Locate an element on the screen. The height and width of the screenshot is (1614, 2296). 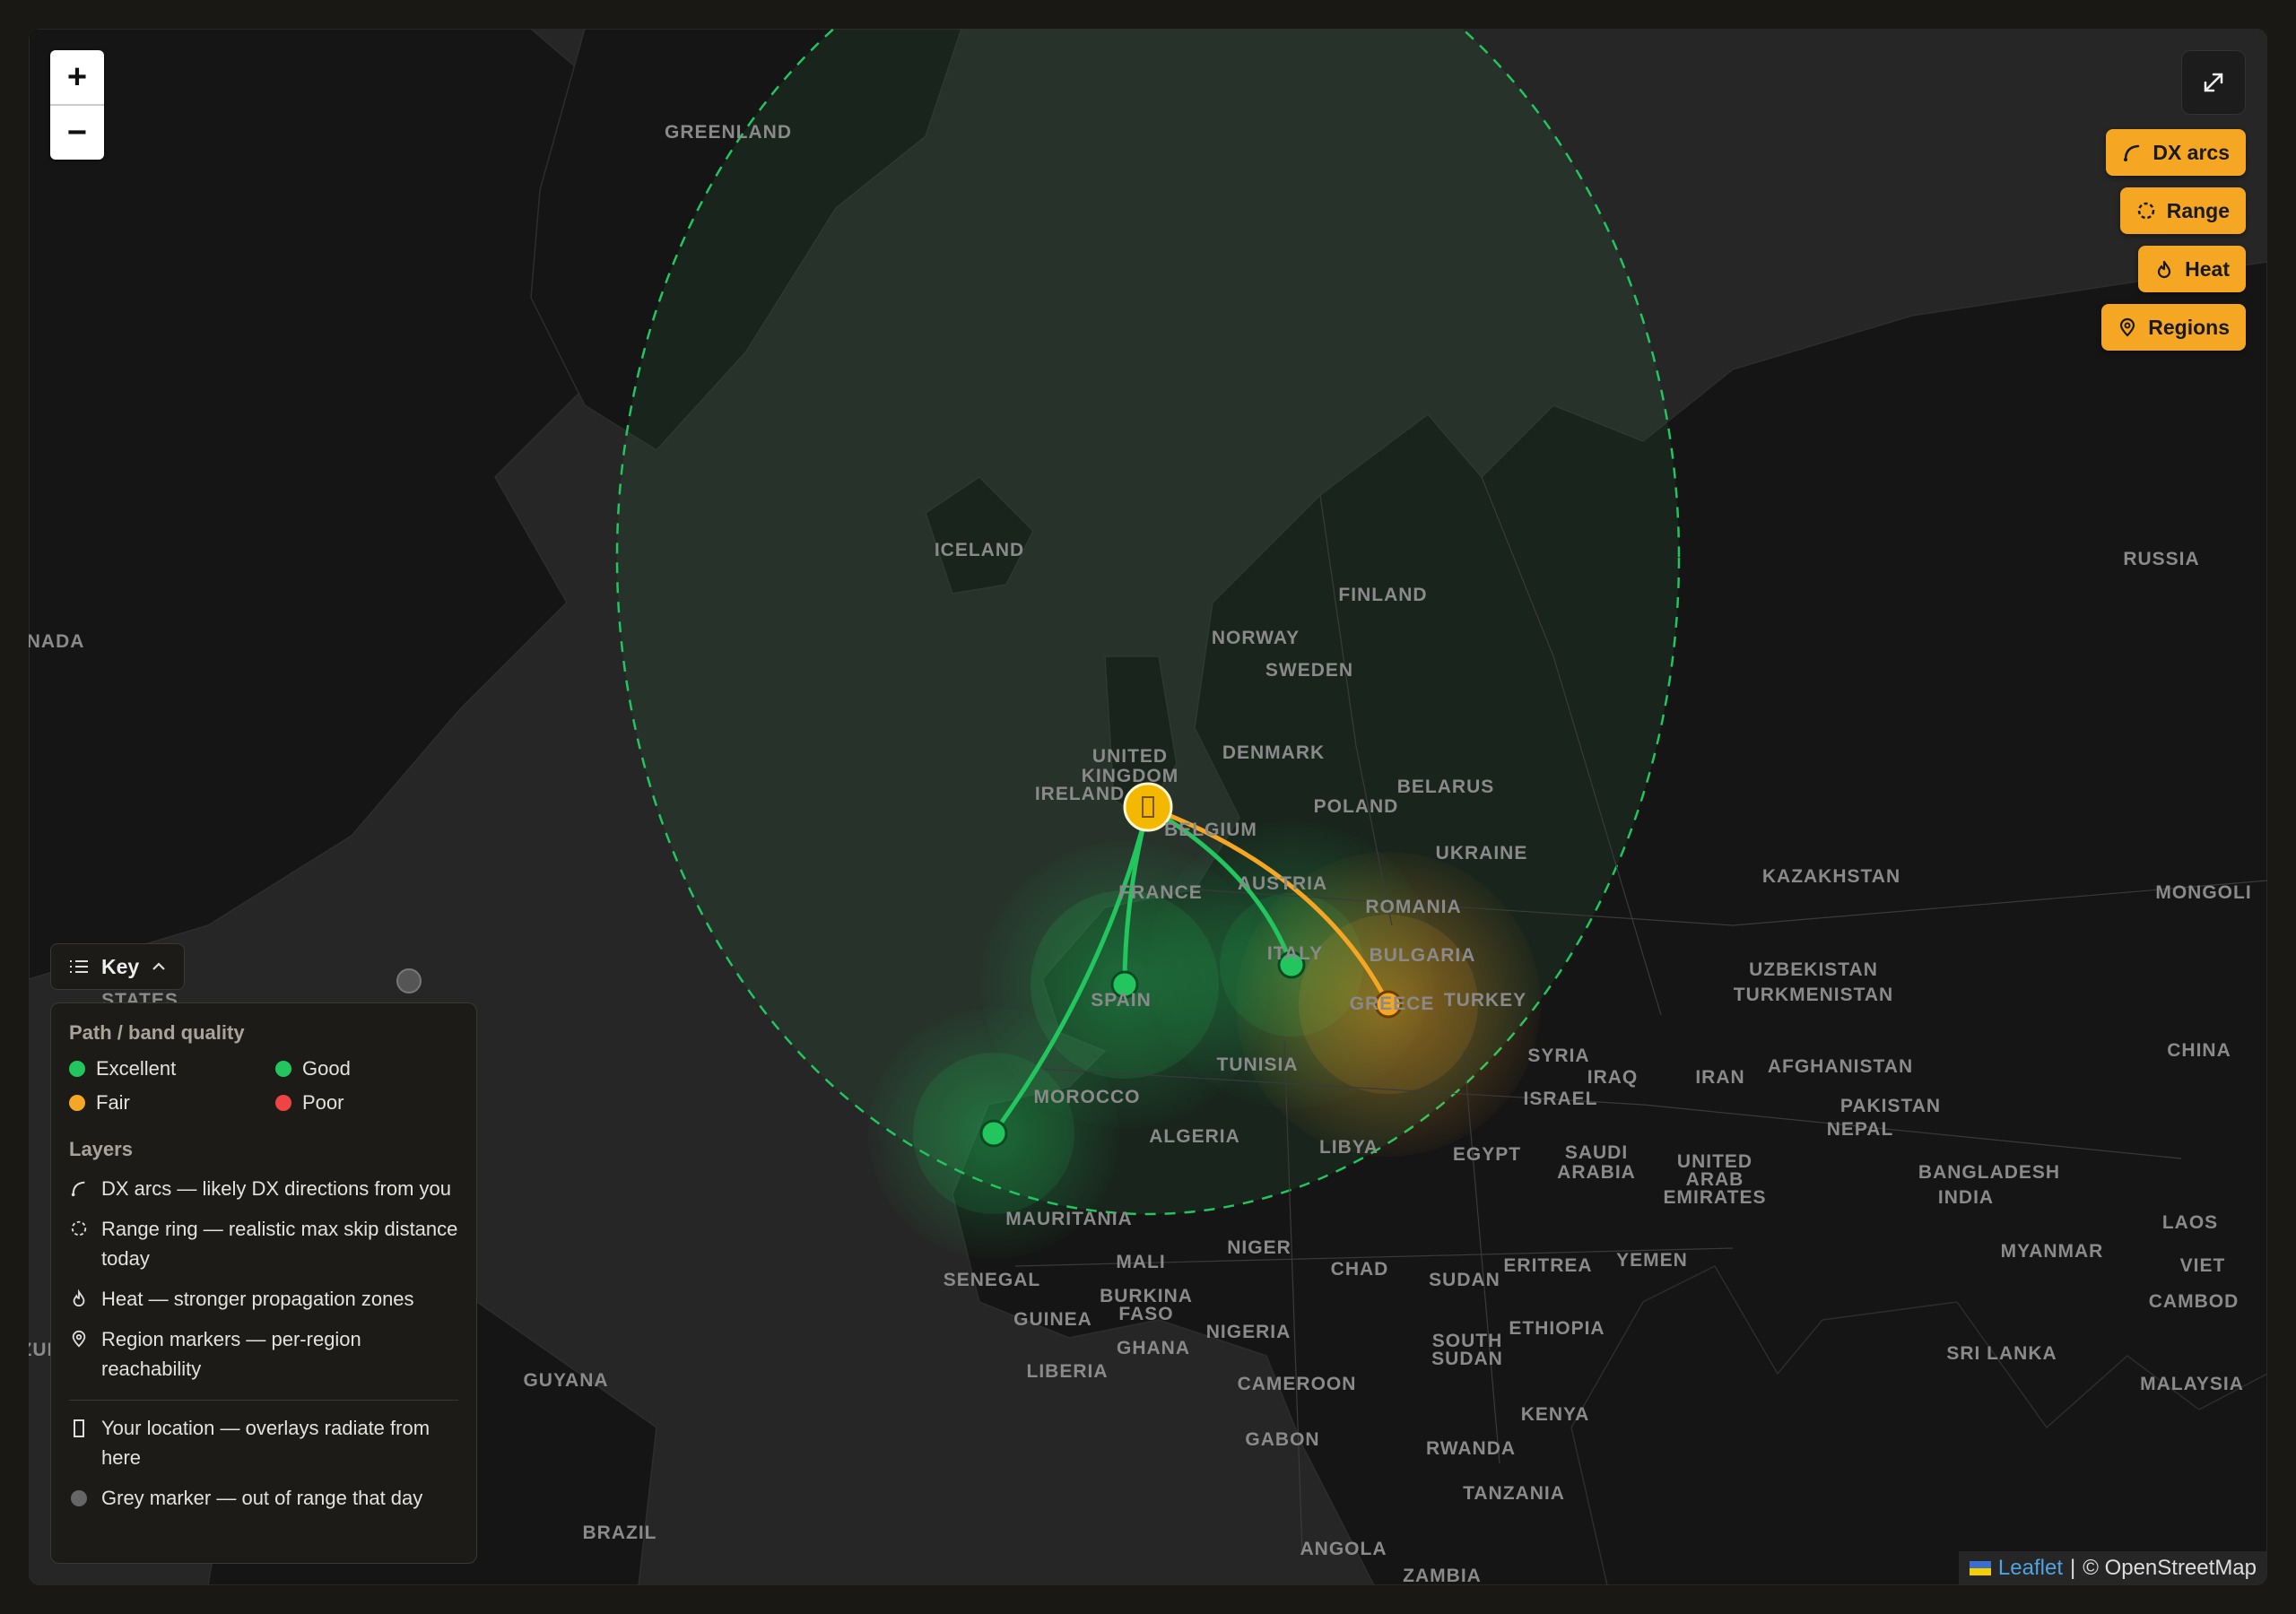
fullscreen-button is located at coordinates (2213, 82).